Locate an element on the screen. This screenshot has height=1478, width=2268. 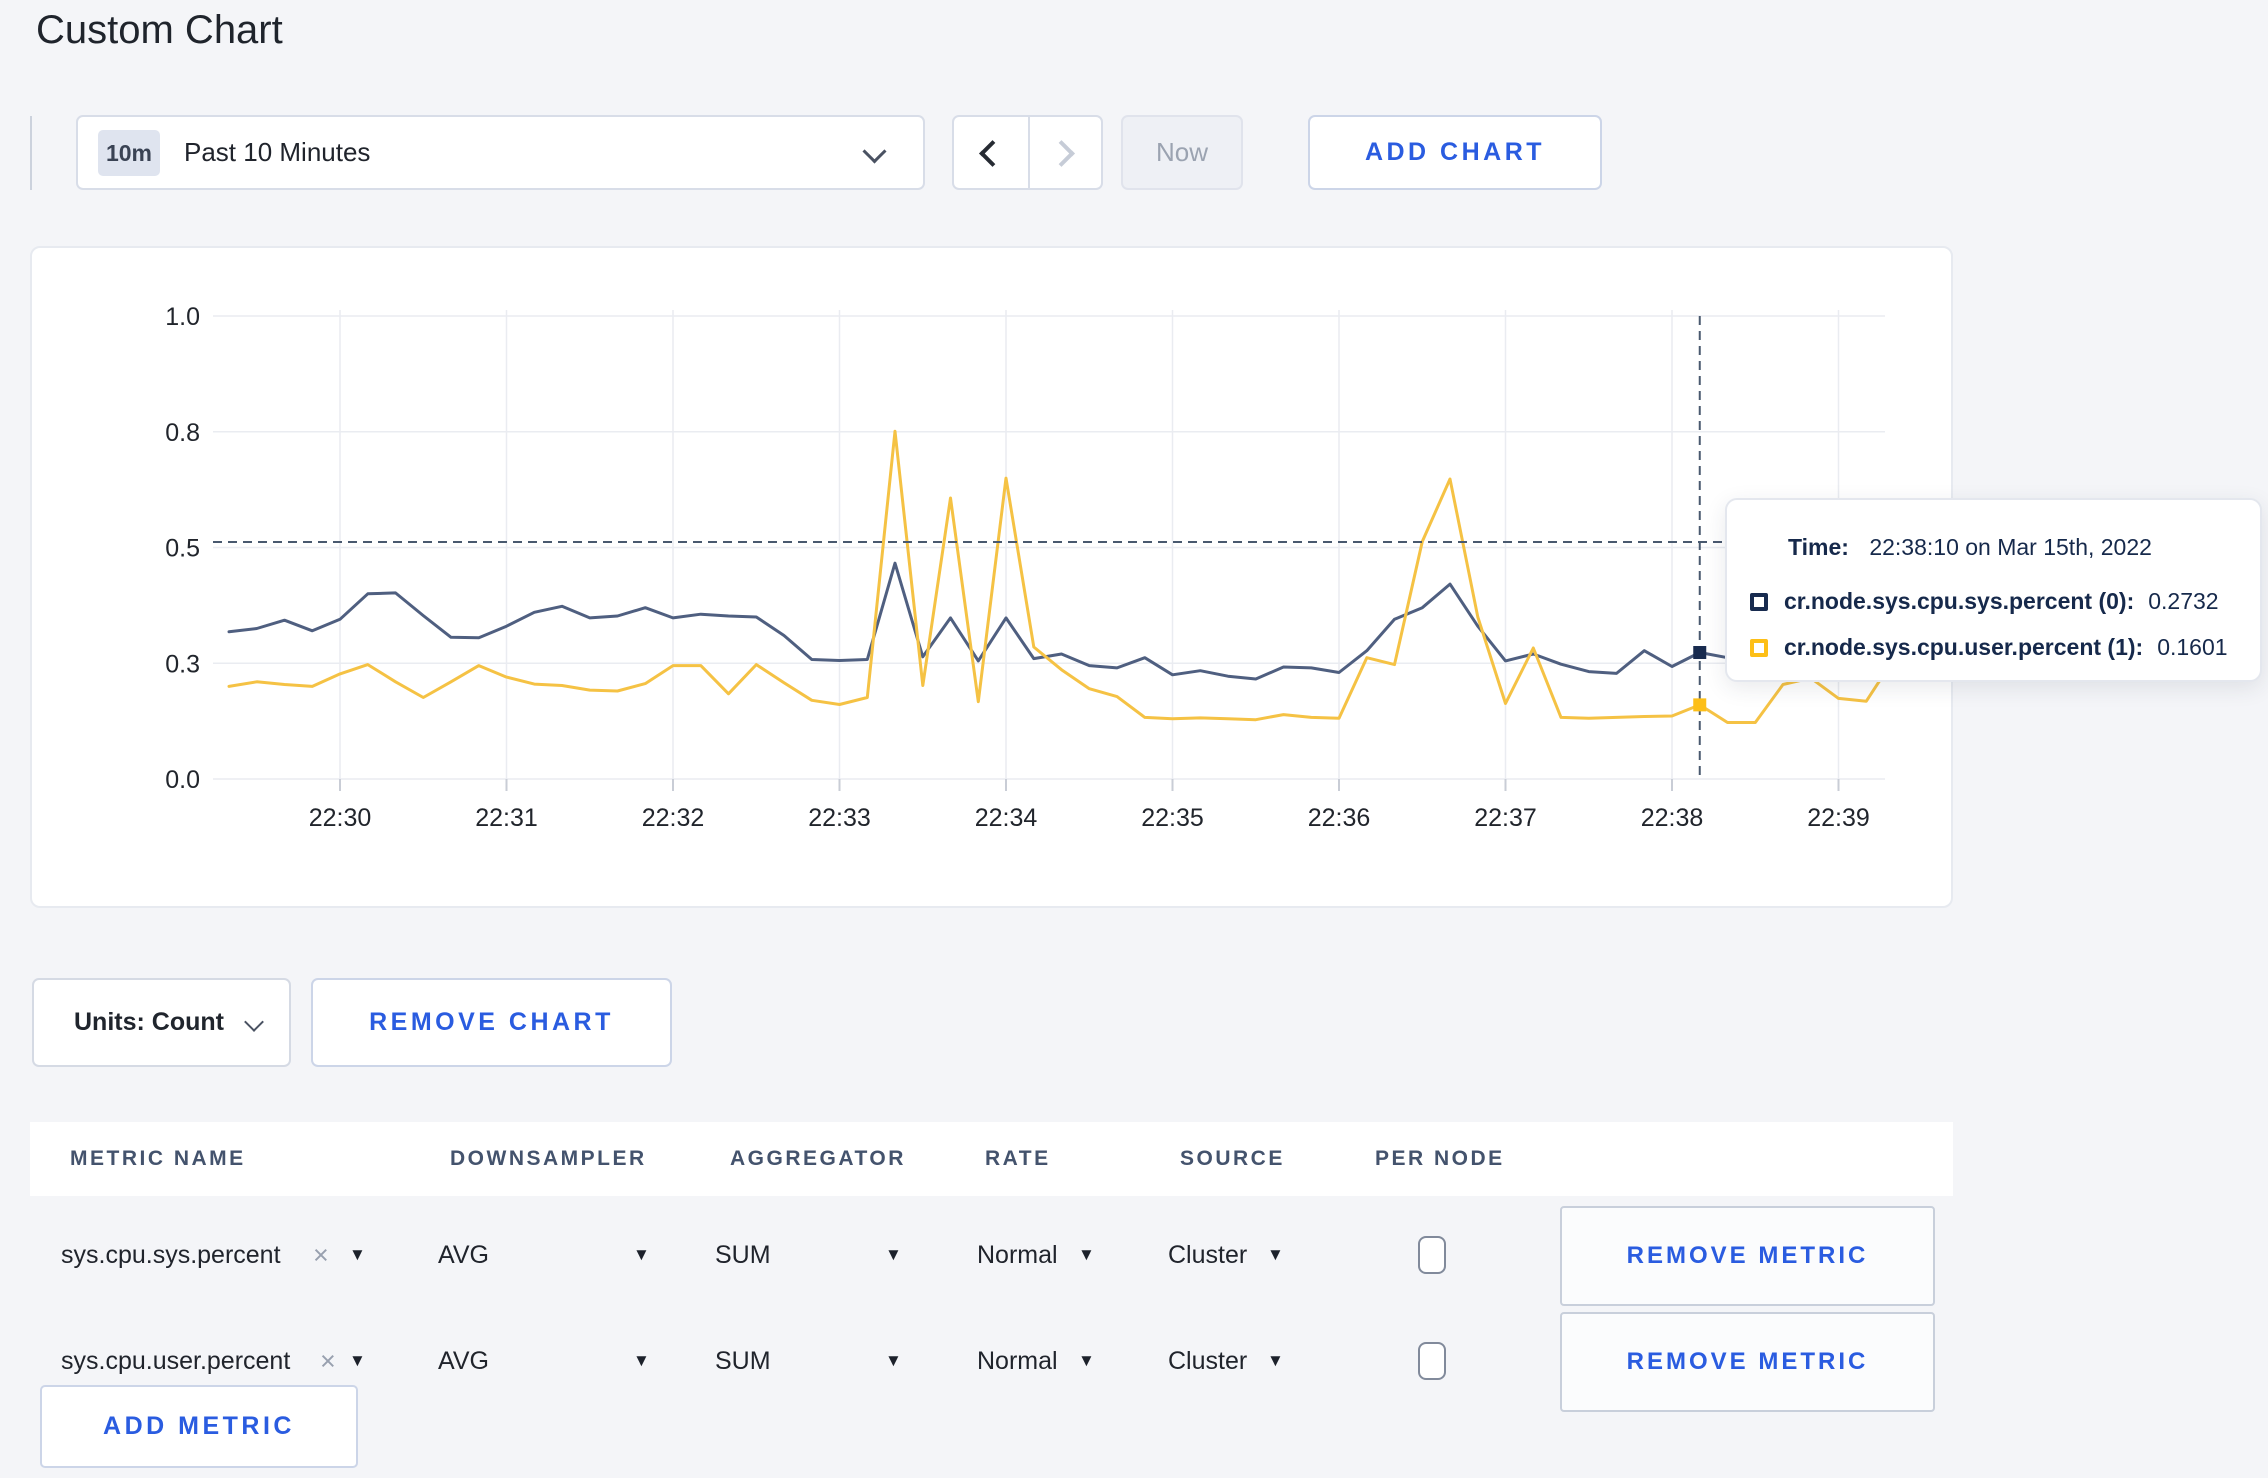
svg-text: 22:33 is located at coordinates (839, 818).